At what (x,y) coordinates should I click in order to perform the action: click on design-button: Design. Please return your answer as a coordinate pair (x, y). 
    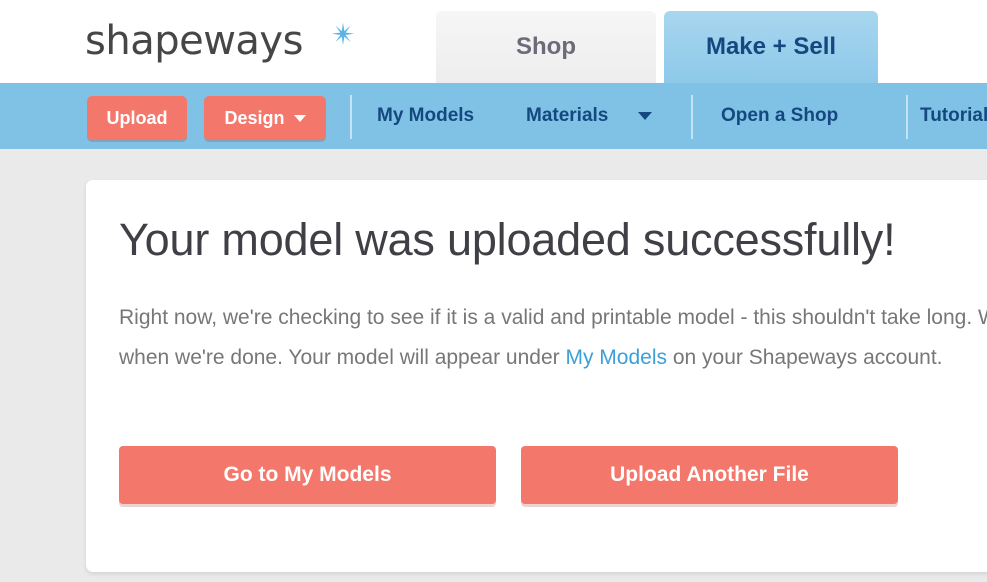
    Looking at the image, I should click on (265, 118).